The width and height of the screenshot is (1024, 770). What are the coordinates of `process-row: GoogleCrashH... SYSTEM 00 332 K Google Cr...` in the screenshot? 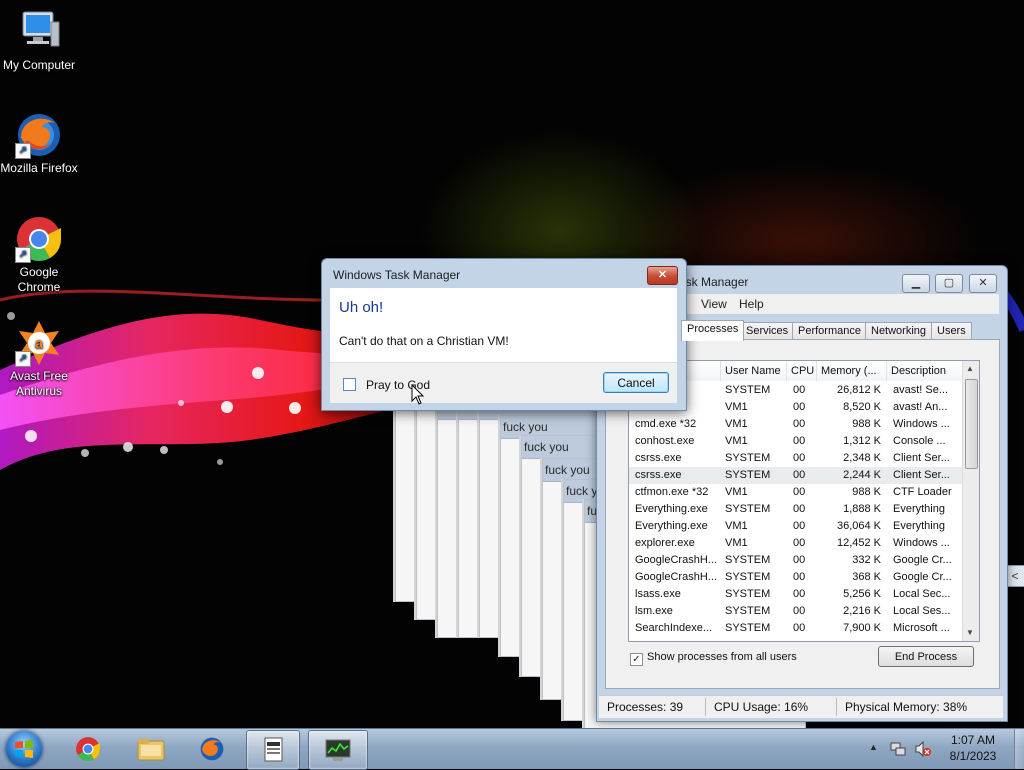 It's located at (796, 560).